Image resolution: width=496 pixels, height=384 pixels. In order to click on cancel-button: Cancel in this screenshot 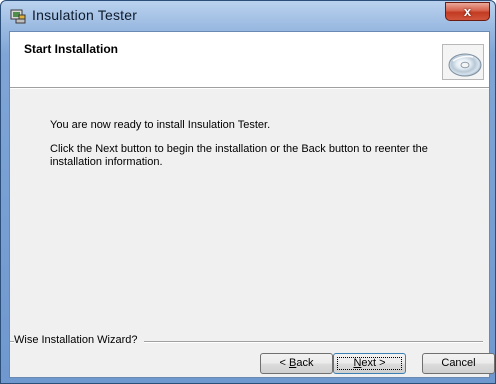, I will do `click(458, 363)`.